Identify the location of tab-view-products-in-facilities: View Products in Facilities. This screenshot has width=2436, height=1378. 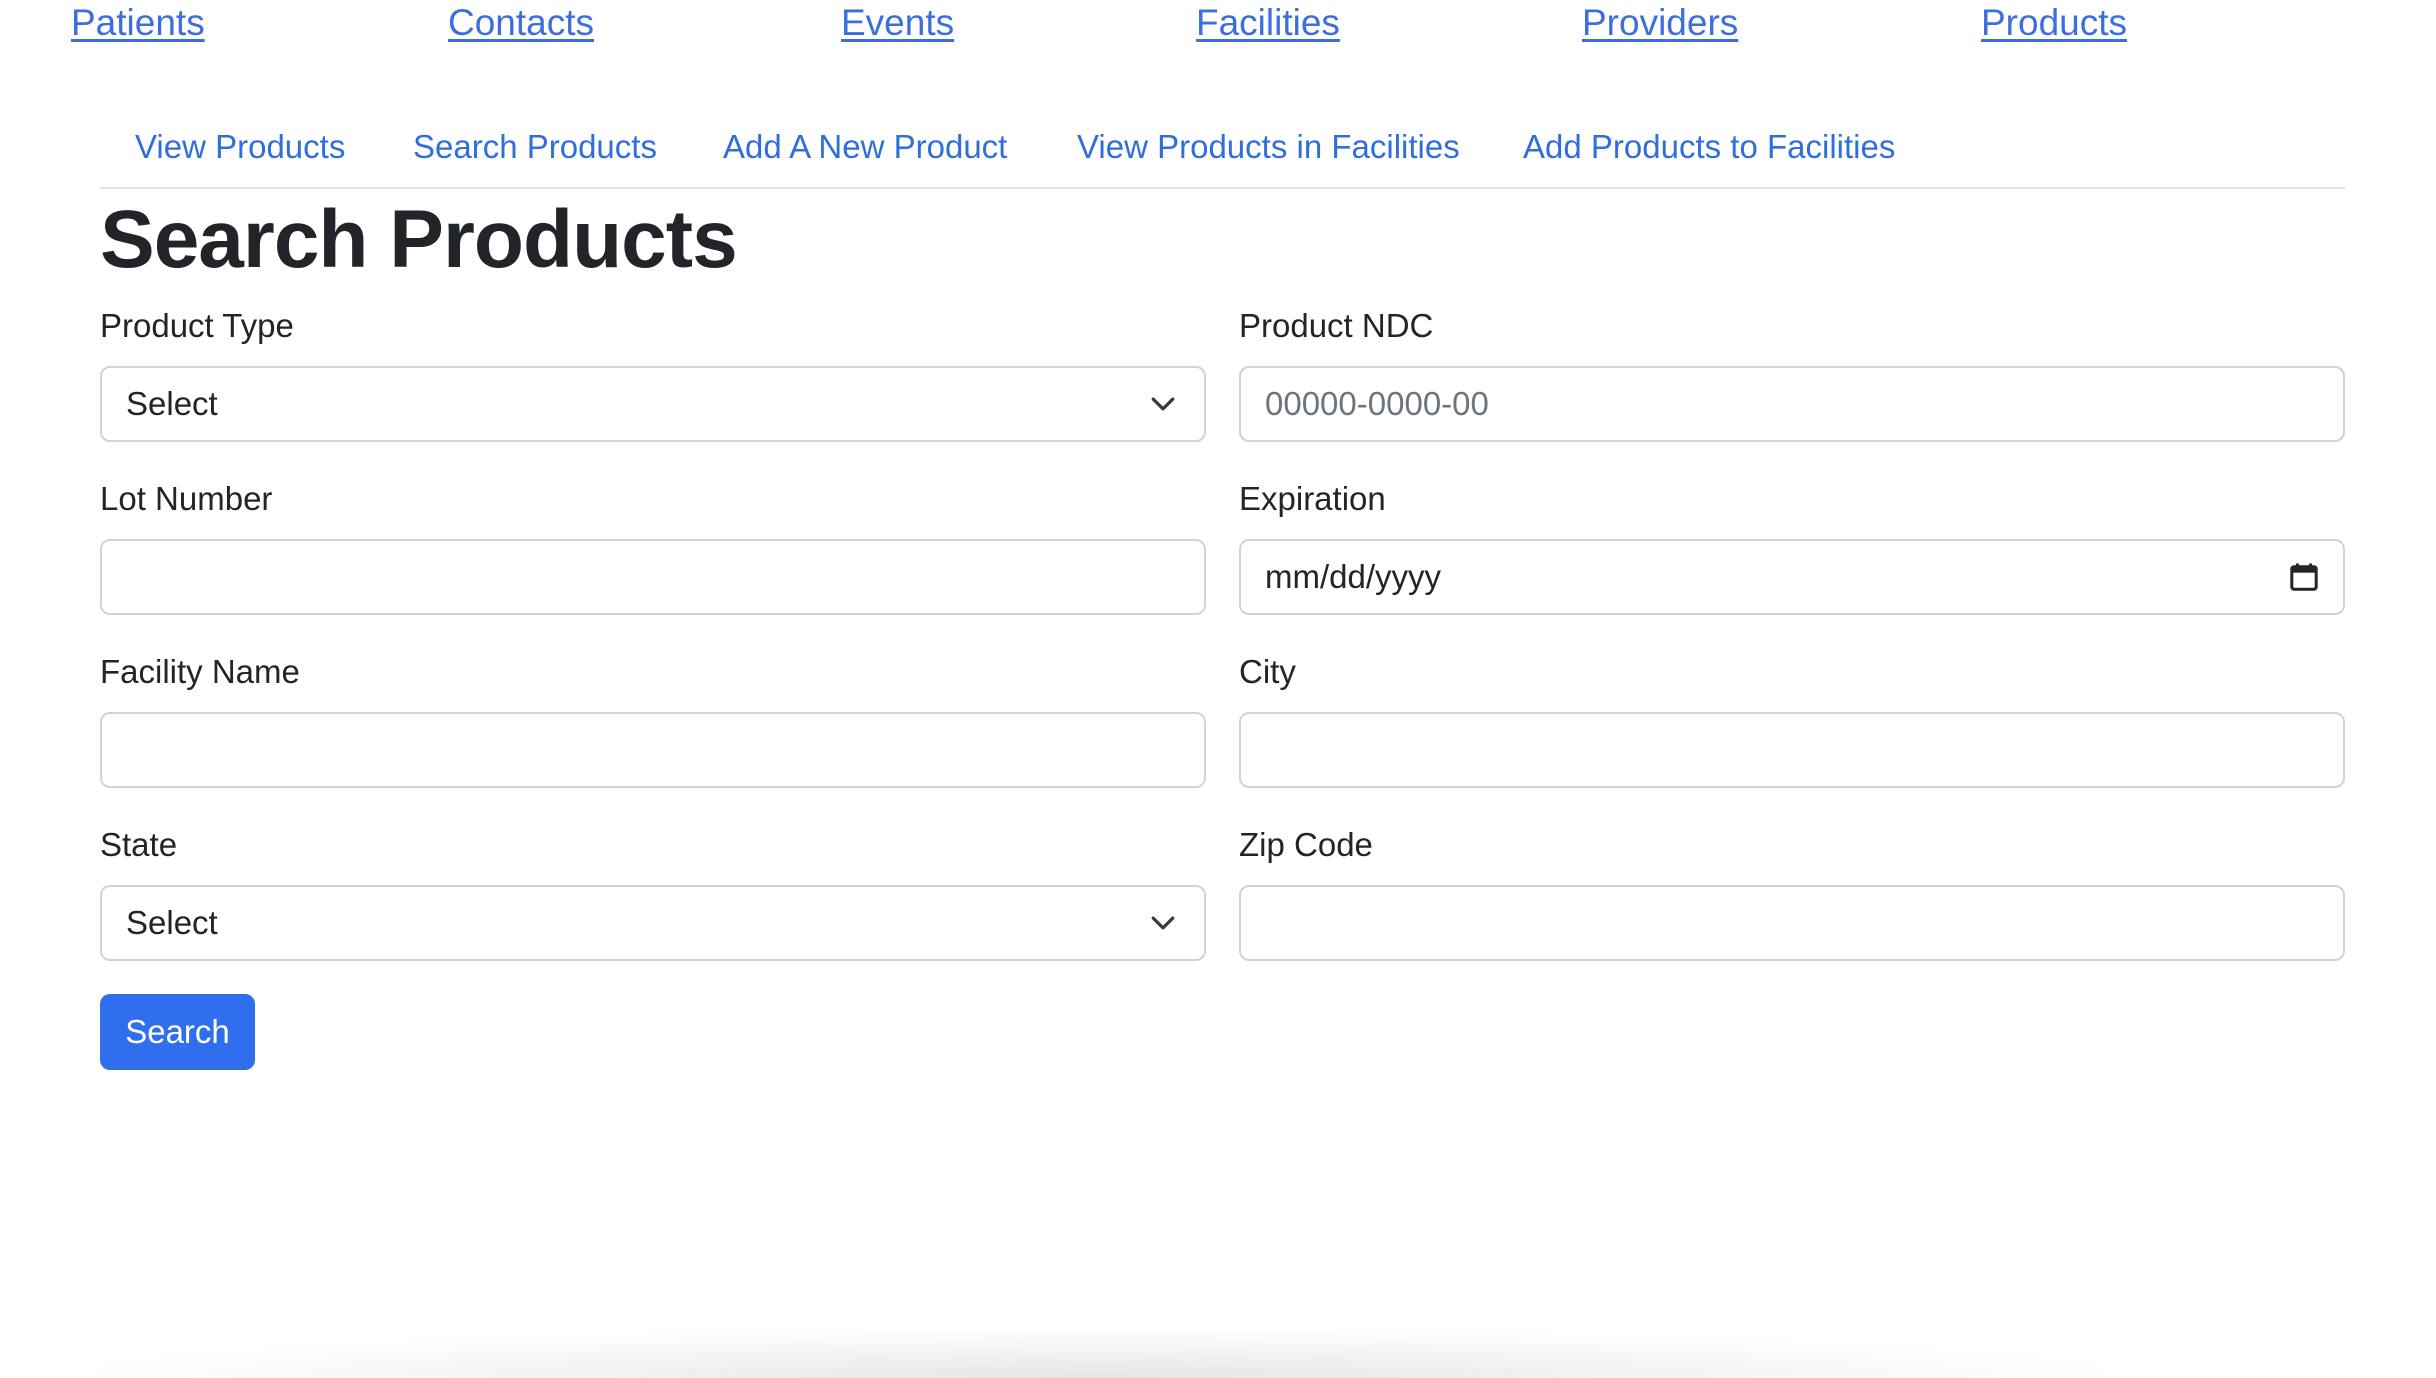
(1268, 147).